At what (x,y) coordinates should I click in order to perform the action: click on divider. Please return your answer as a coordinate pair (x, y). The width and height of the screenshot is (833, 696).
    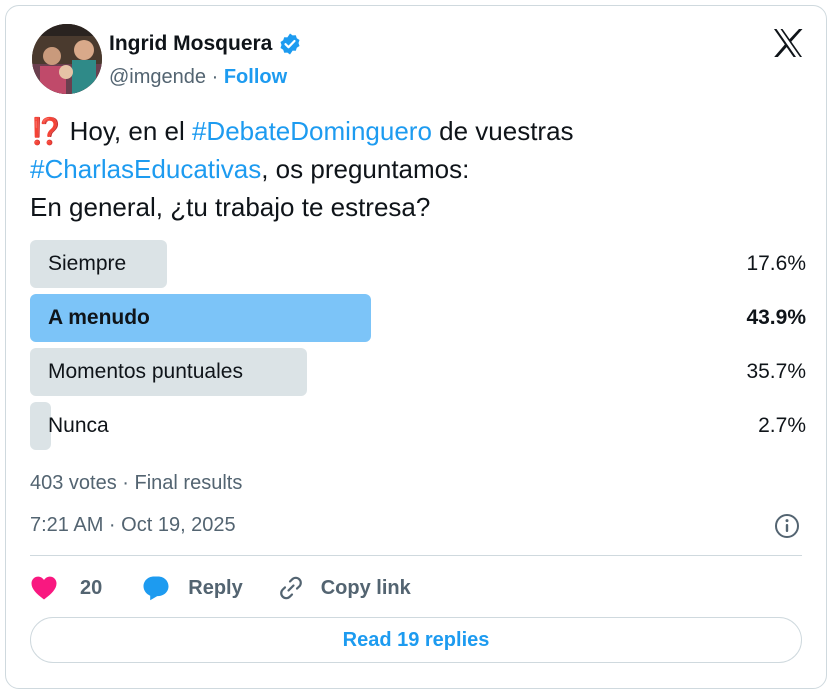
    Looking at the image, I should click on (416, 555).